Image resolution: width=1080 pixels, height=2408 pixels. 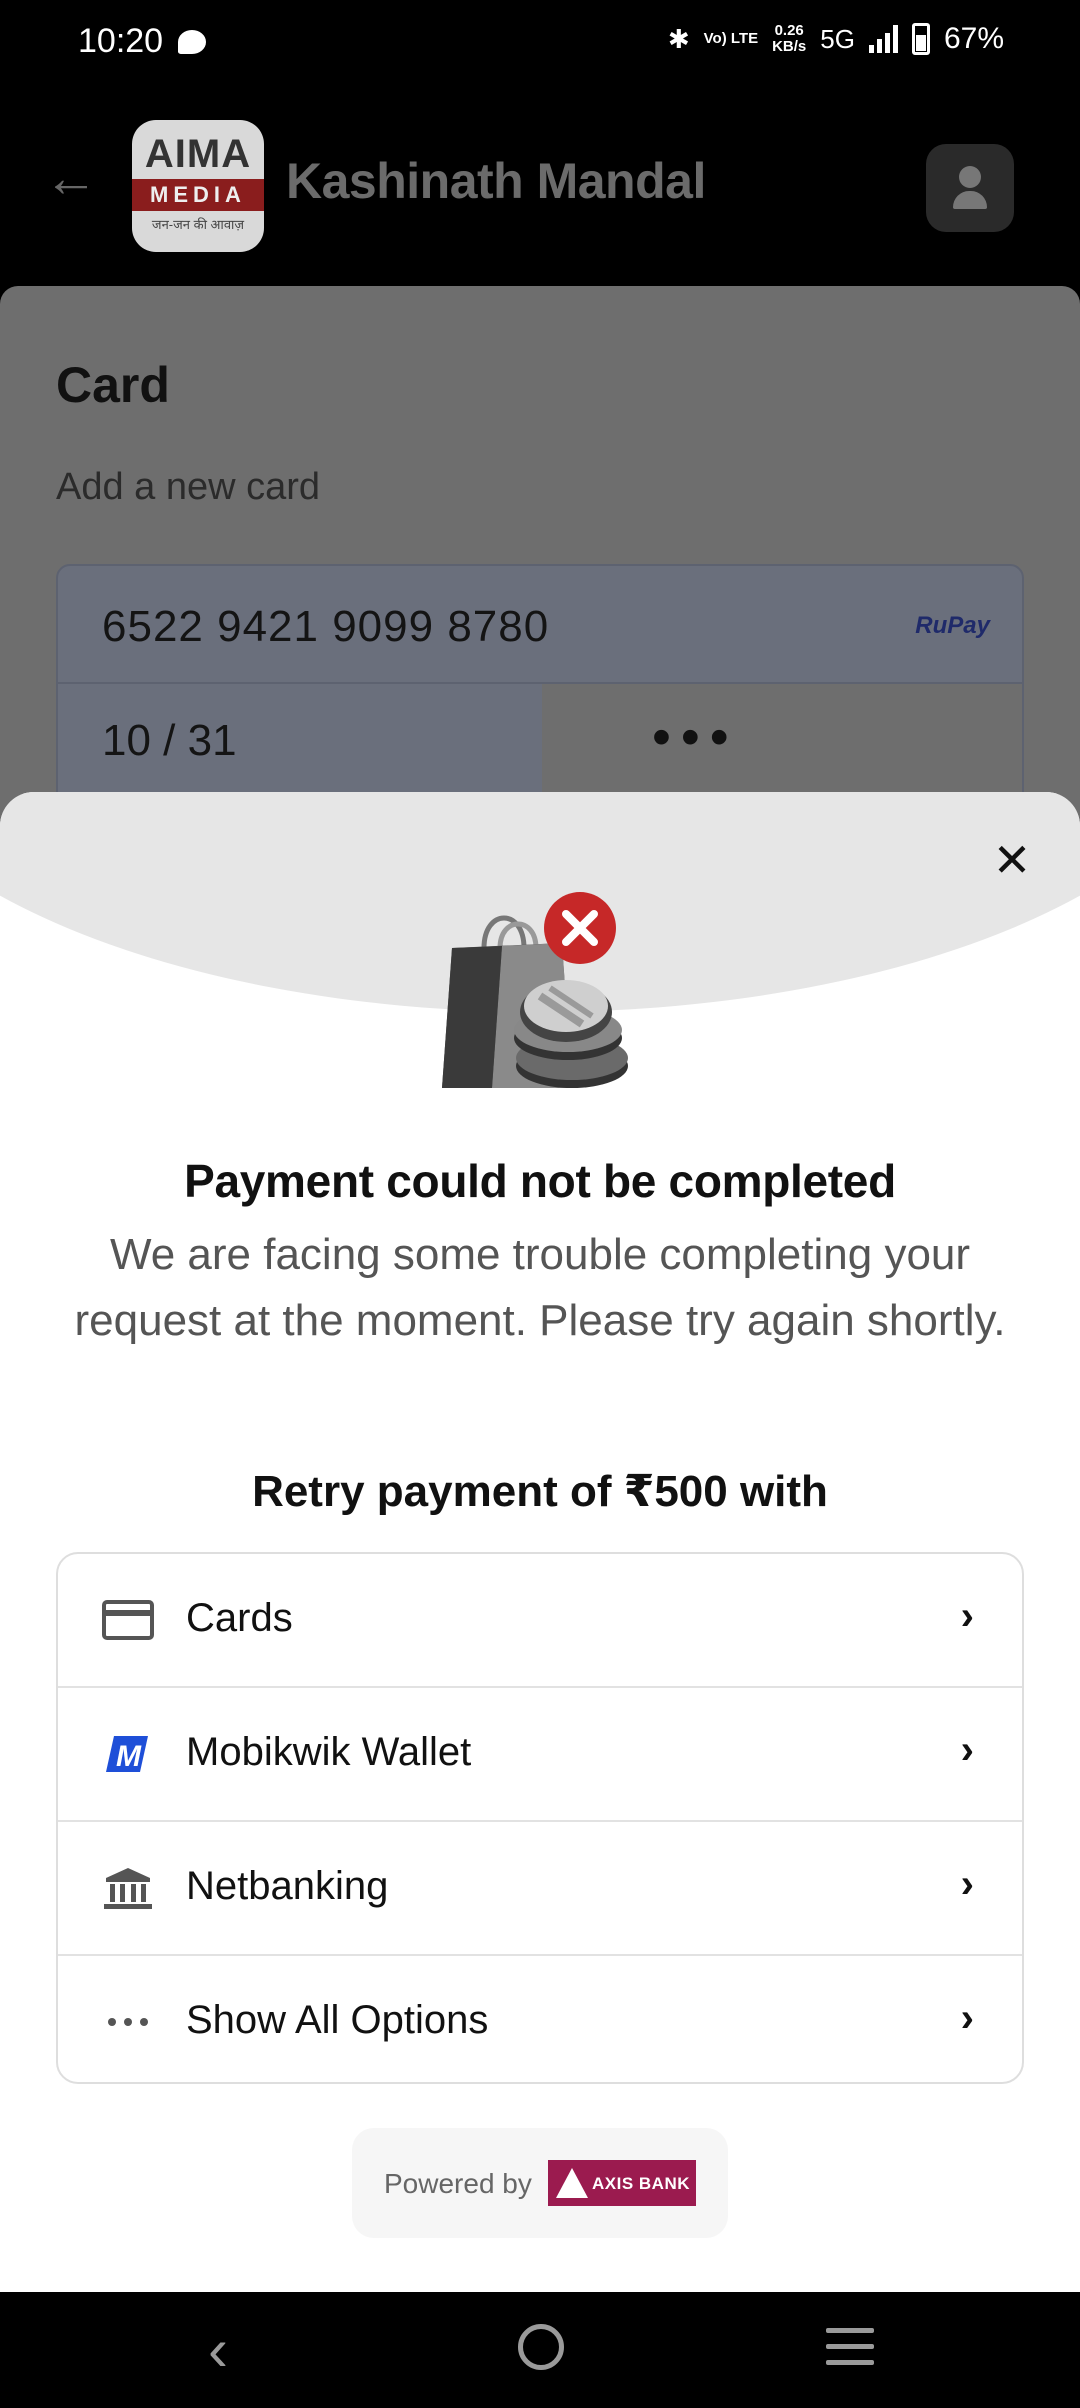 I want to click on axis-logo-mark-icon, so click(x=572, y=2183).